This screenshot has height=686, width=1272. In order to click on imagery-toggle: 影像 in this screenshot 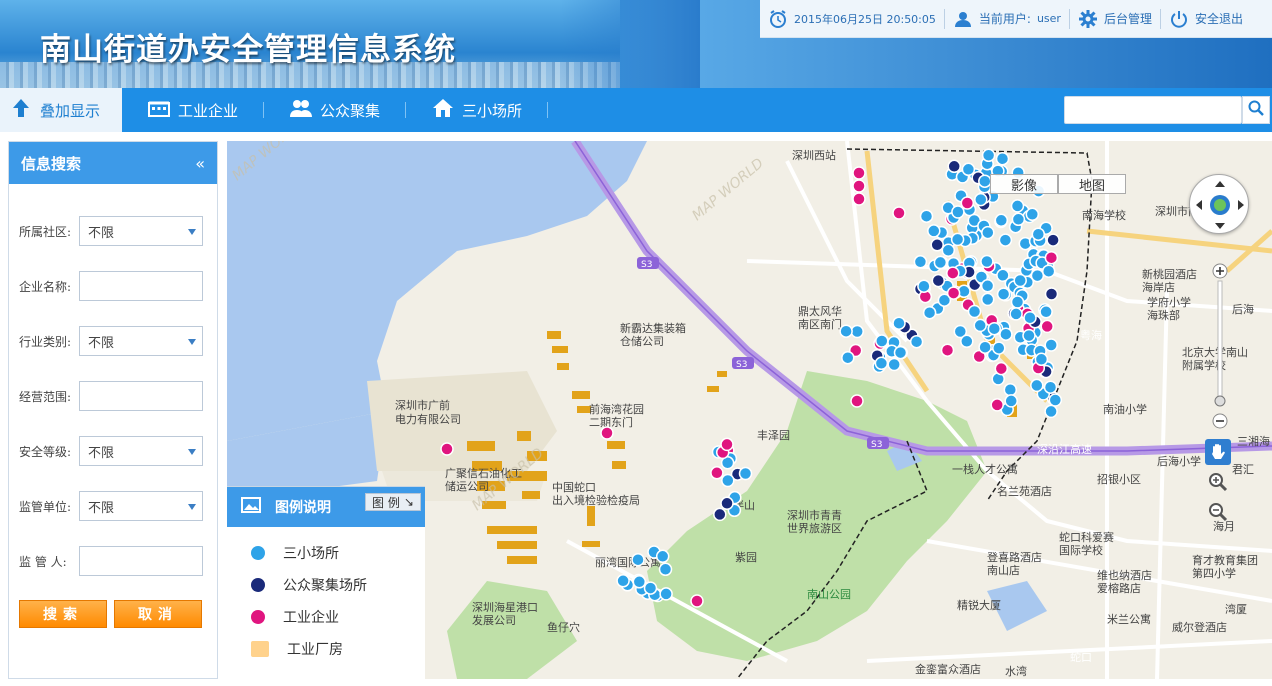, I will do `click(1024, 184)`.